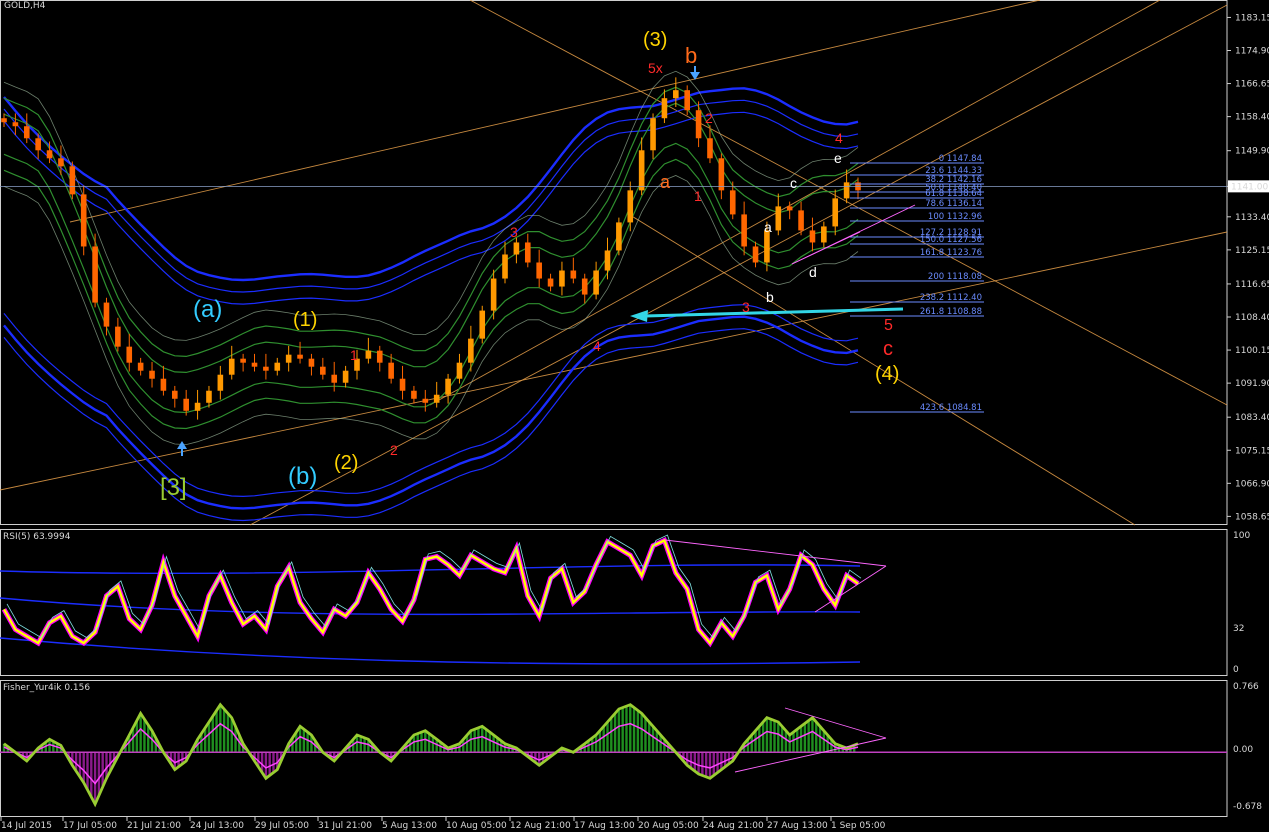 The height and width of the screenshot is (832, 1269). I want to click on time-axis-label: 31 Jul 21:00, so click(345, 826).